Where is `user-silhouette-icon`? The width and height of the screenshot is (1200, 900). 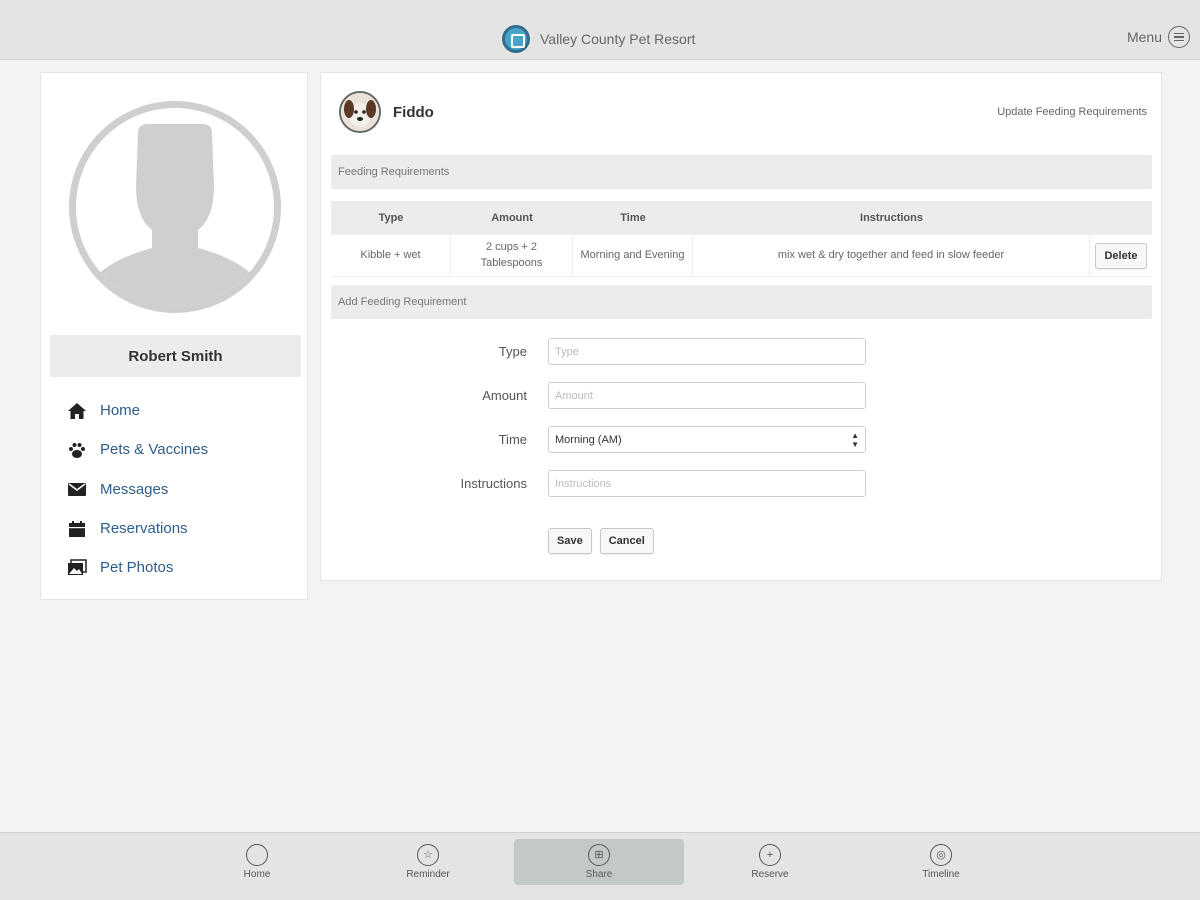
user-silhouette-icon is located at coordinates (175, 207).